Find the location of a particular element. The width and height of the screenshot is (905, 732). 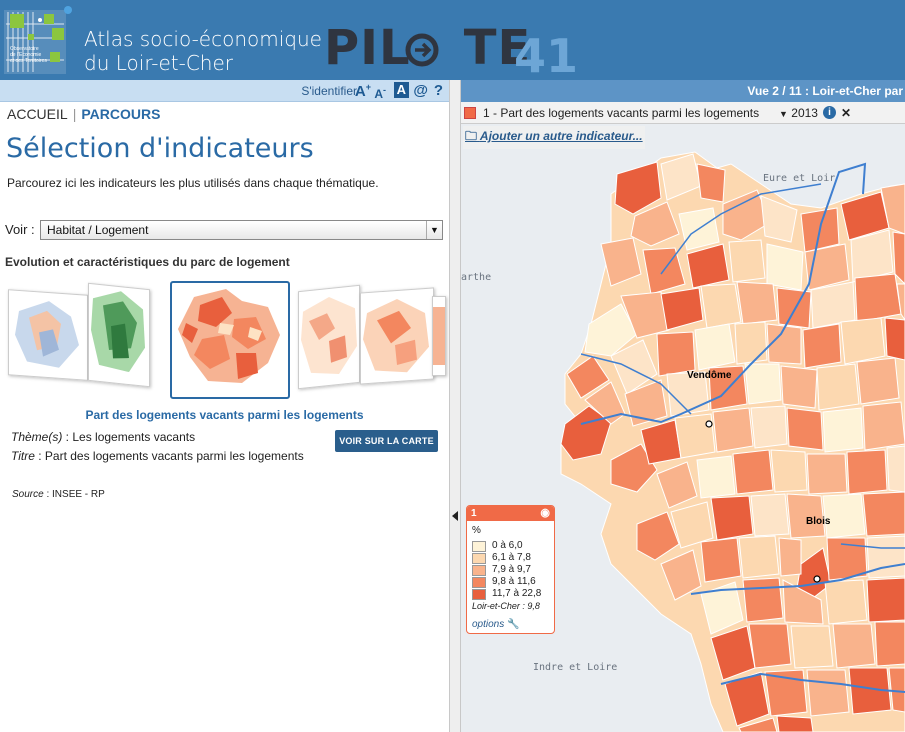

legend-options-label: options is located at coordinates (488, 624).